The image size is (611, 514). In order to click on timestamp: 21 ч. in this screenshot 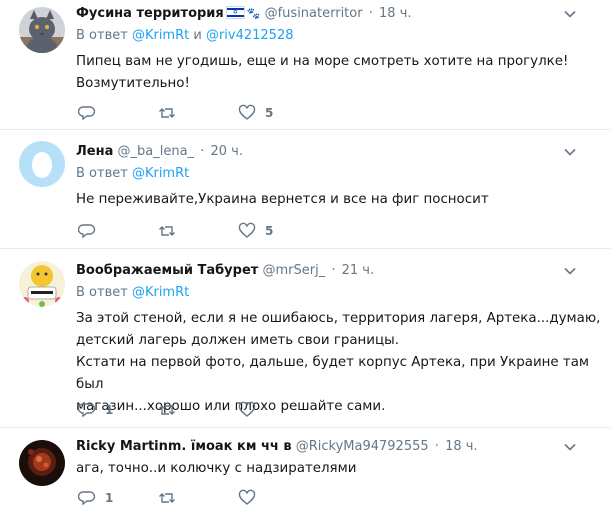, I will do `click(358, 270)`.